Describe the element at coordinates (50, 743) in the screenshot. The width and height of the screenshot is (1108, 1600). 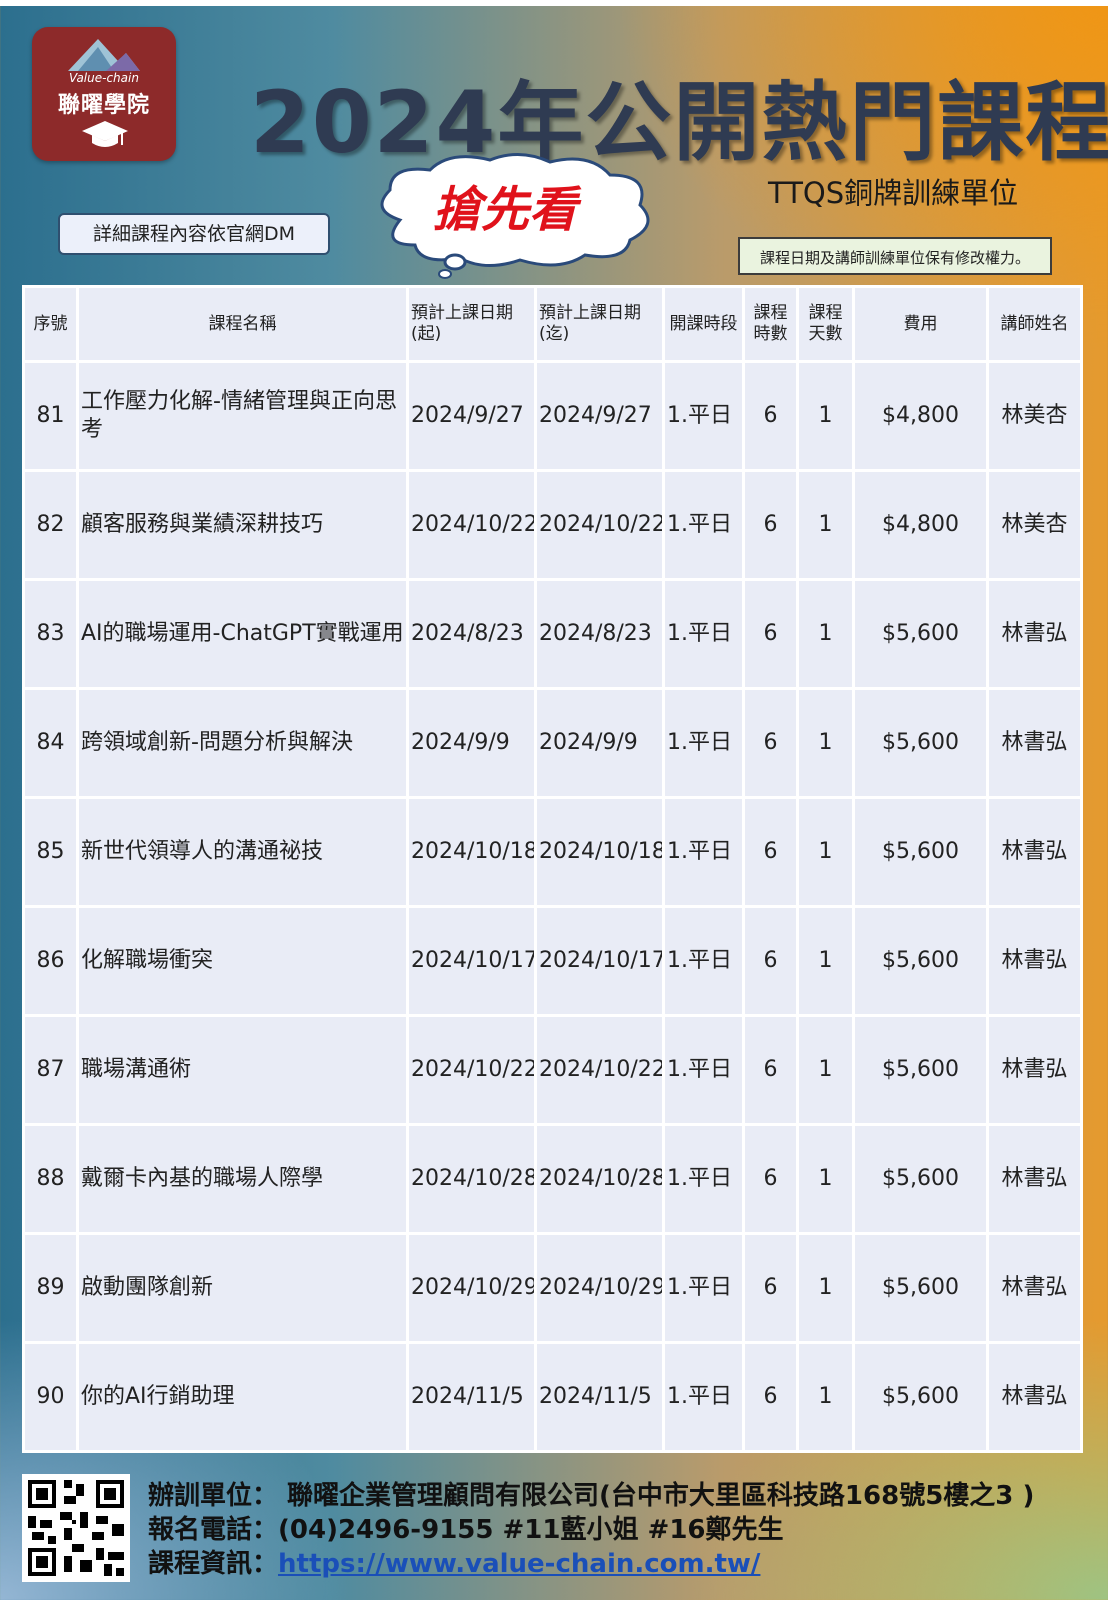
I see `cell-serial: 84` at that location.